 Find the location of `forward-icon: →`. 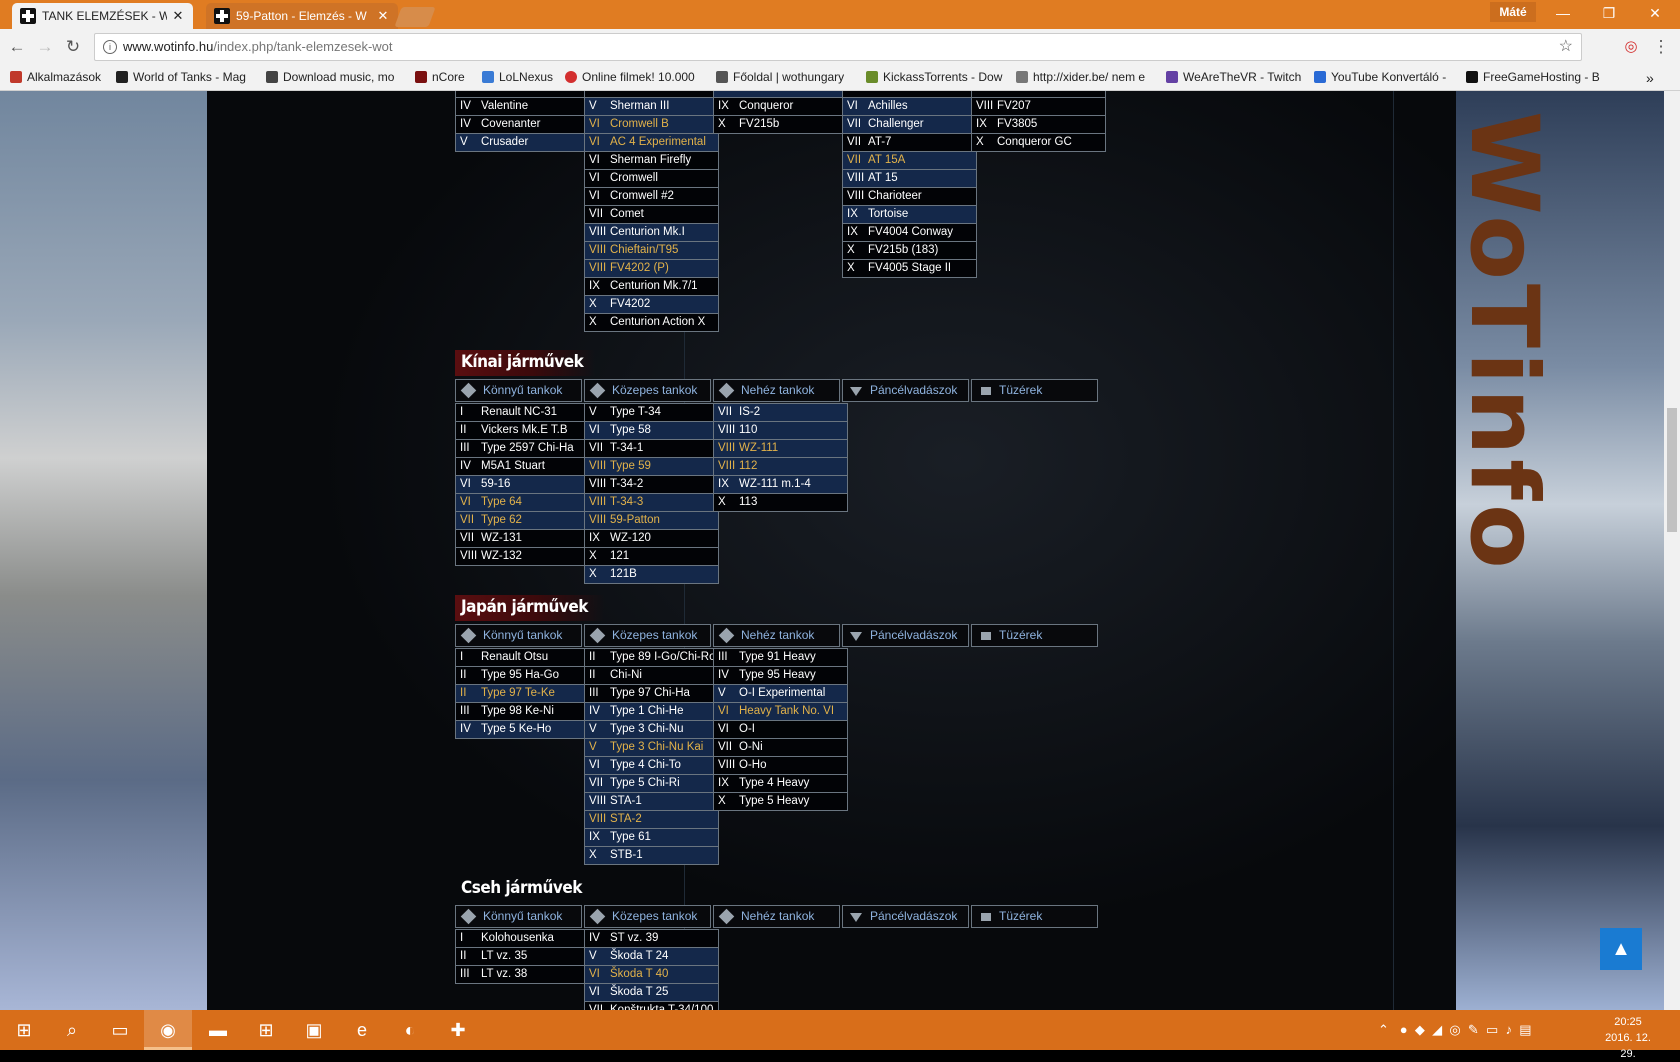

forward-icon: → is located at coordinates (45, 47).